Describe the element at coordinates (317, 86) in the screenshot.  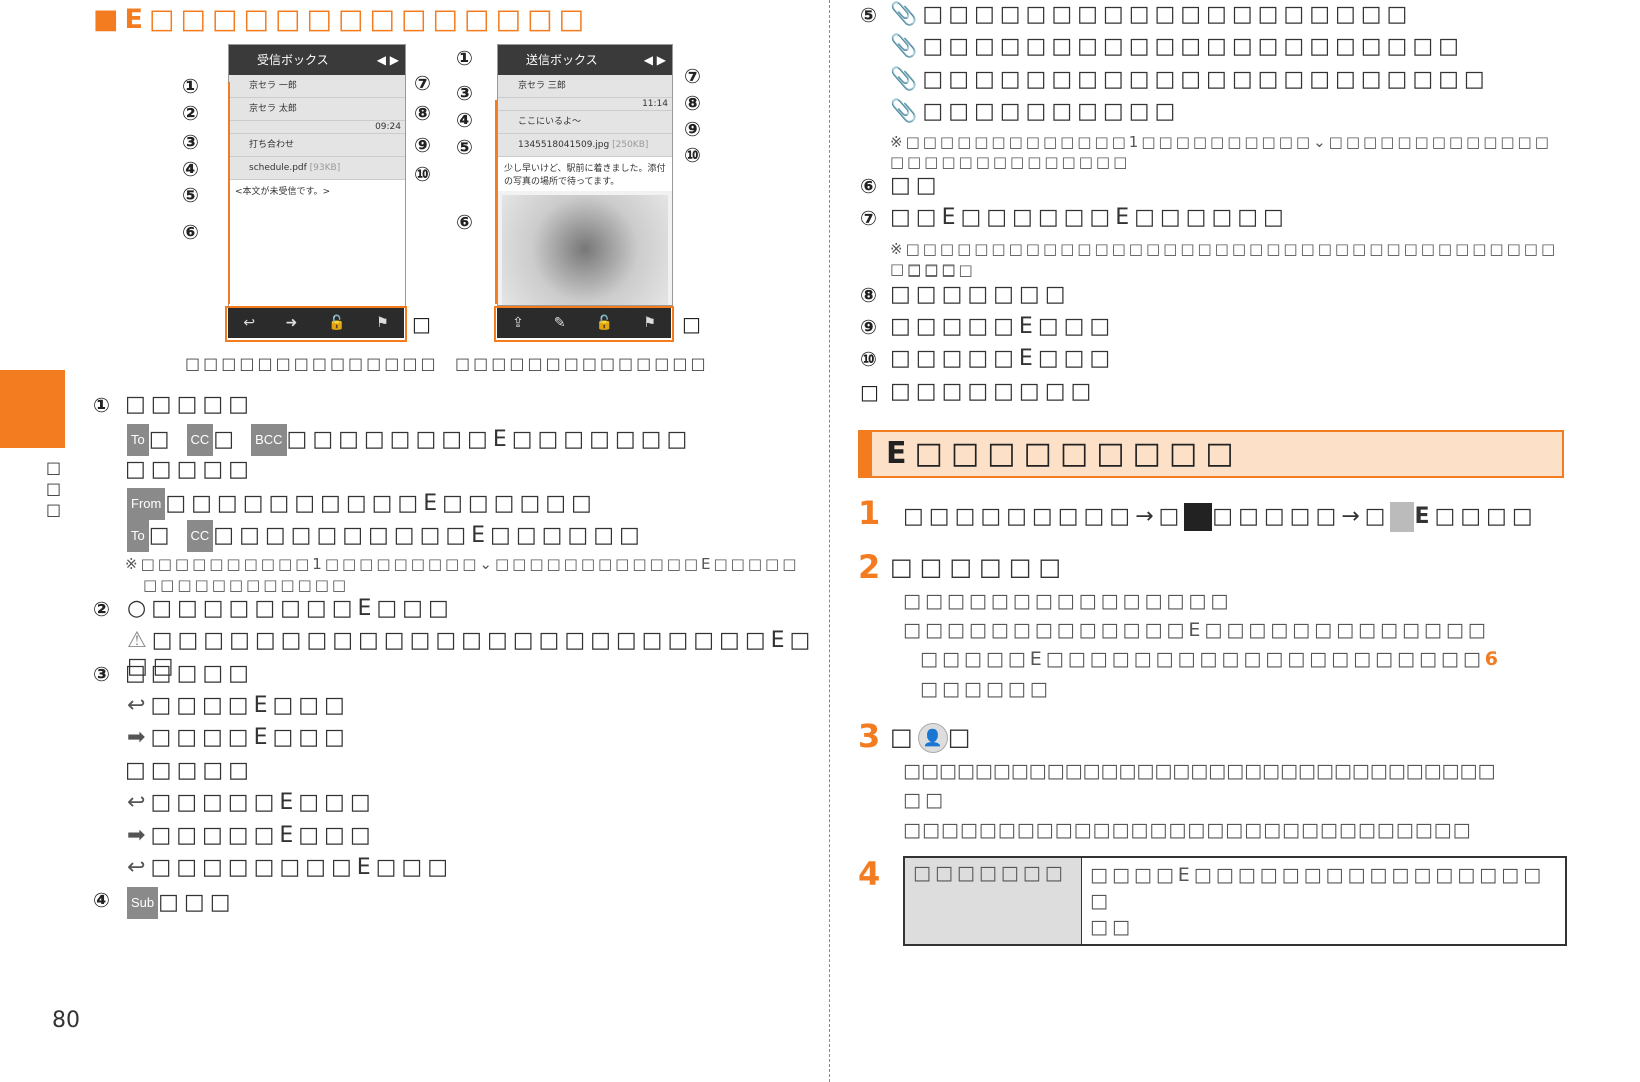
I see `from-row: 京セラ 一郎` at that location.